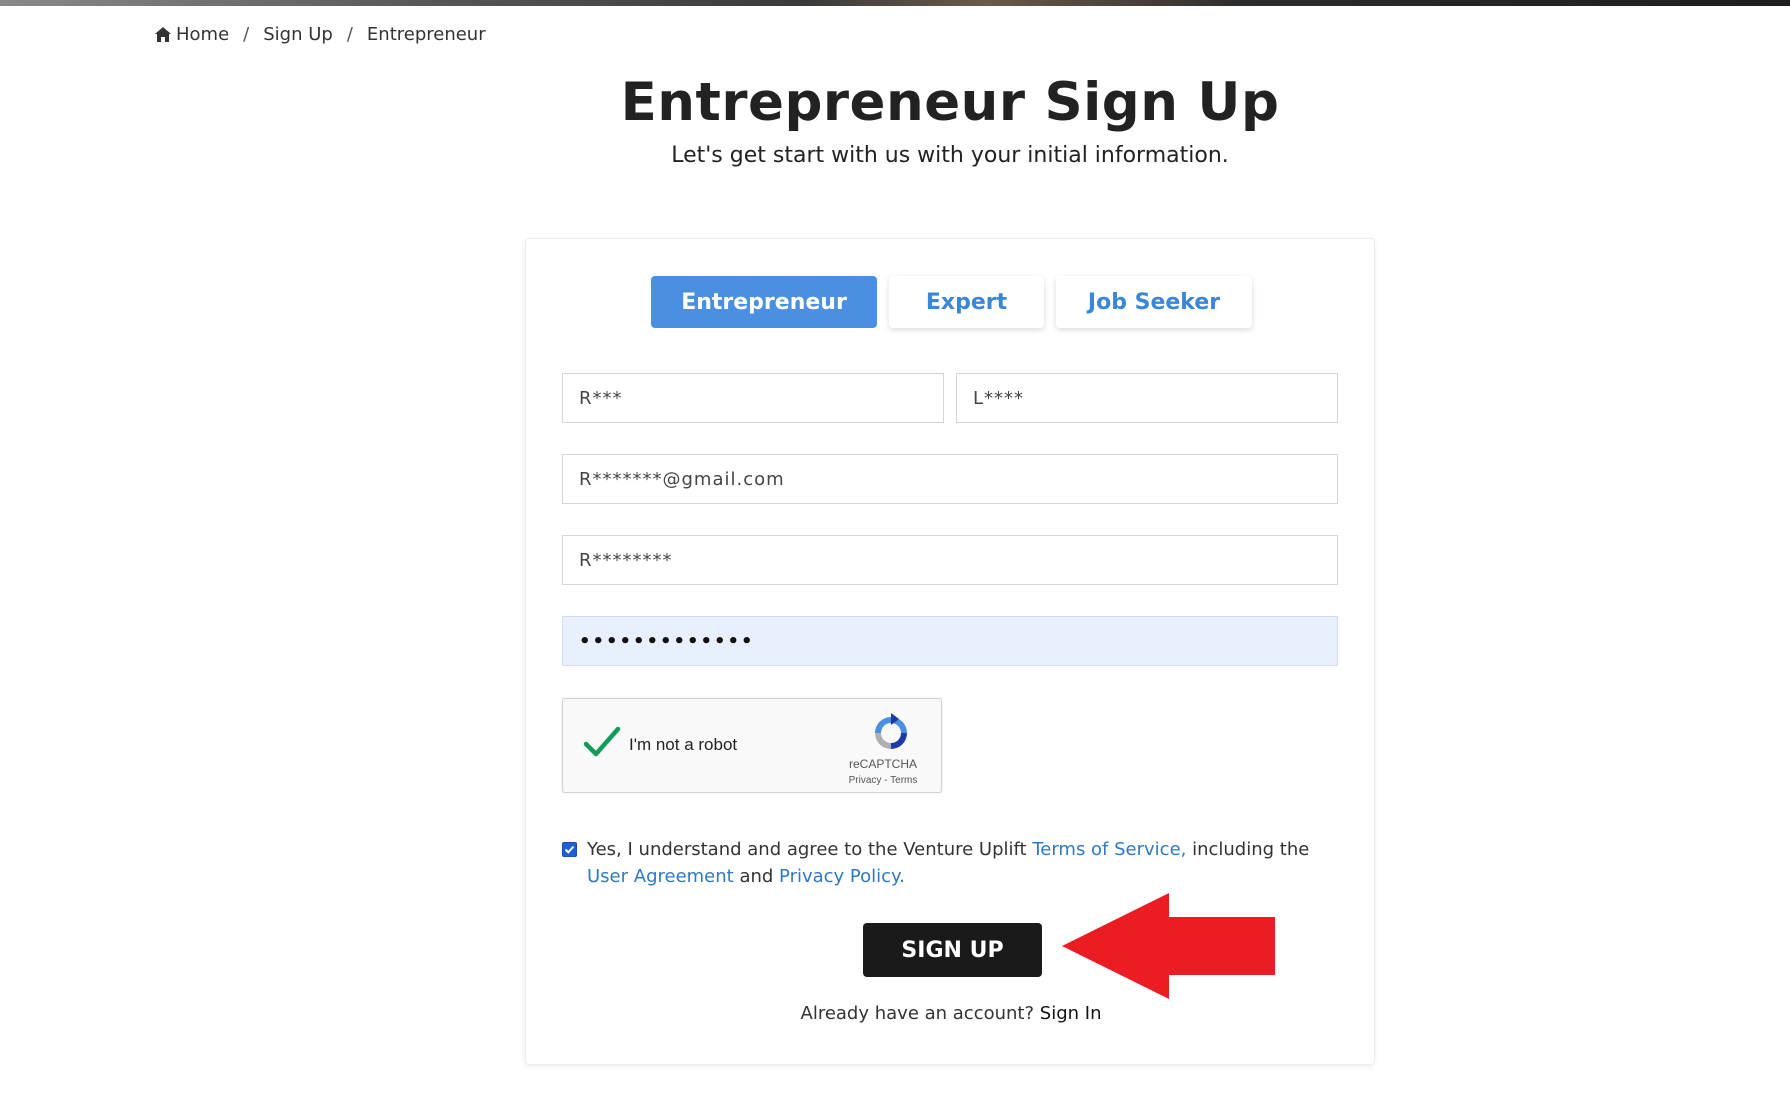 Image resolution: width=1790 pixels, height=1102 pixels. Describe the element at coordinates (952, 950) in the screenshot. I see `sign-up-button: SIGN UP` at that location.